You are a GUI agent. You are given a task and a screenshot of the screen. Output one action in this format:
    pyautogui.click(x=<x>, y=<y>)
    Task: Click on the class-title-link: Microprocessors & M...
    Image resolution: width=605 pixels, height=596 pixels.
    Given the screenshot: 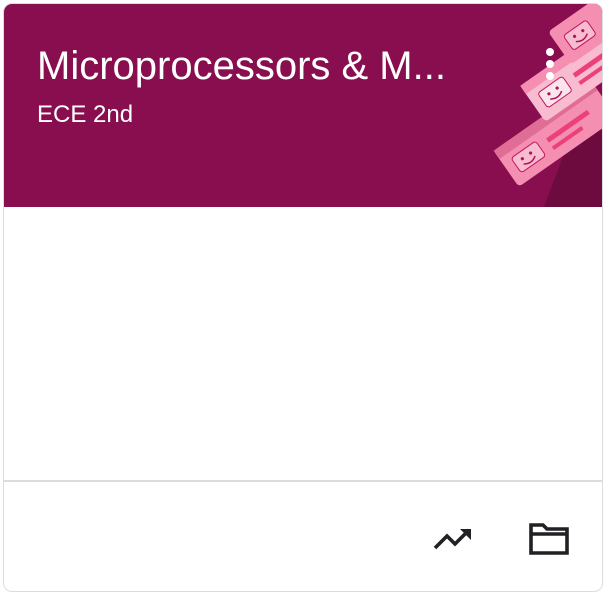 What is the action you would take?
    pyautogui.click(x=267, y=66)
    